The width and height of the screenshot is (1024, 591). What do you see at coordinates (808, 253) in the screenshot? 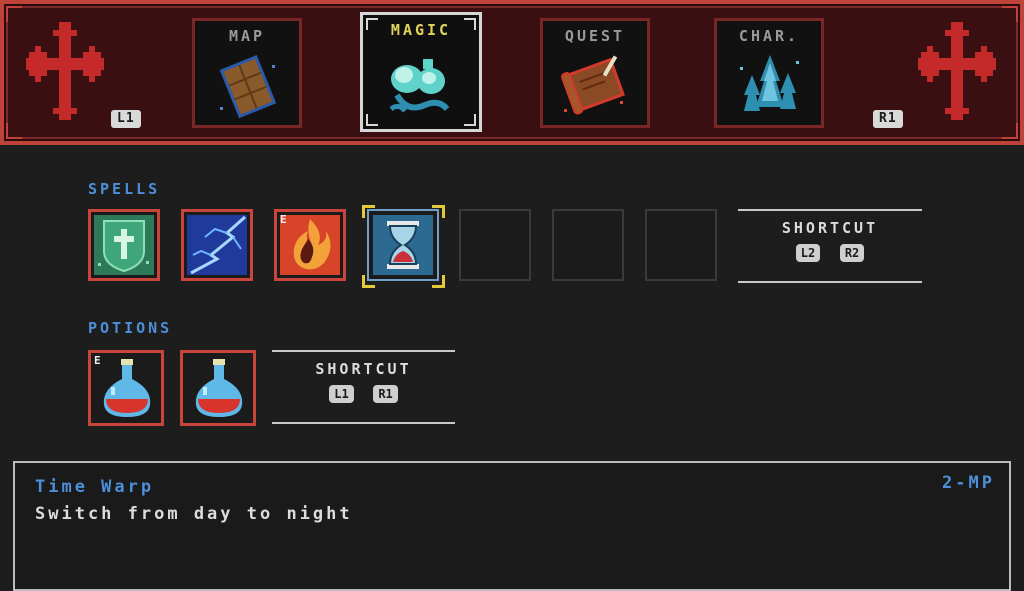
I see `shortcut-key-l2: L2` at bounding box center [808, 253].